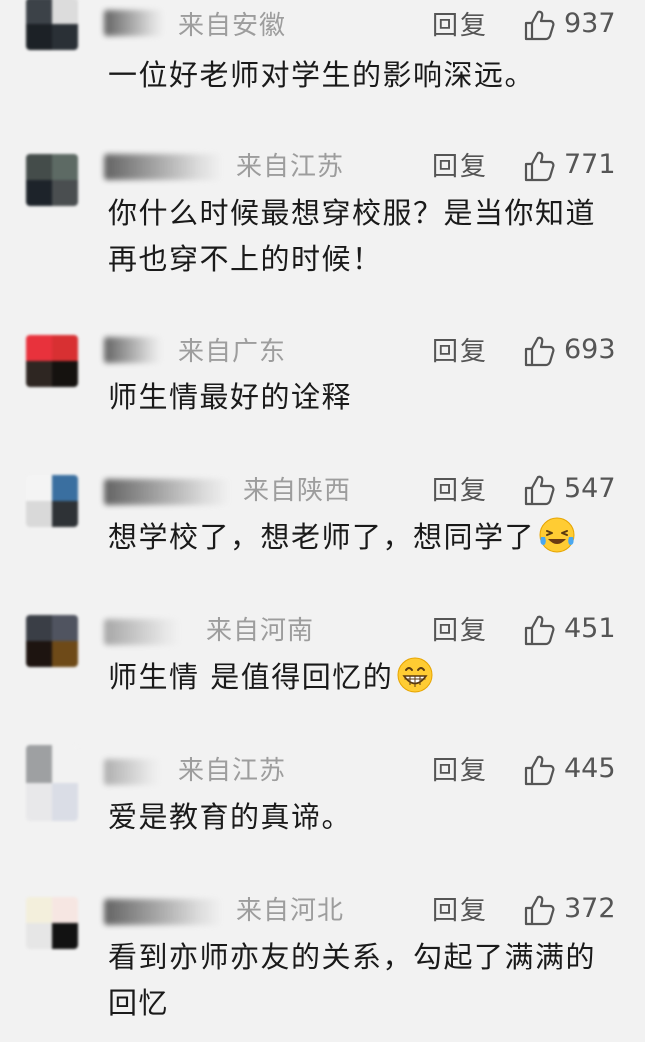 This screenshot has height=1042, width=645. I want to click on like-button: 771, so click(581, 166).